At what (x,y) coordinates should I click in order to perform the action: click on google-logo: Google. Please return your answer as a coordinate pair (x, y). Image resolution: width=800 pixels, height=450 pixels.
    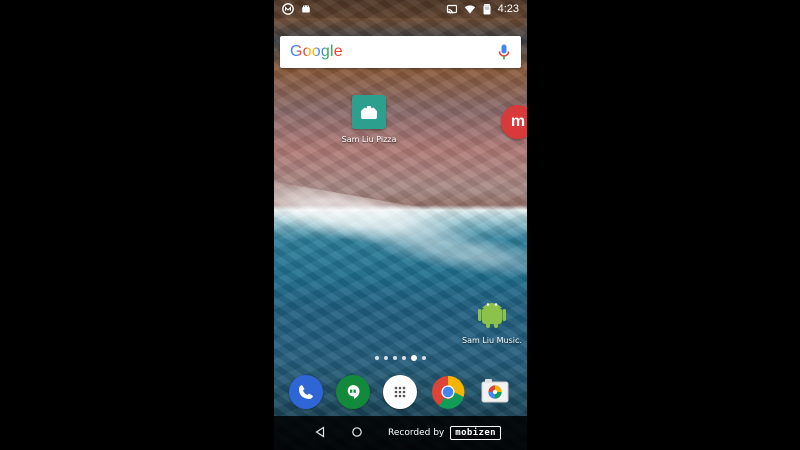
    Looking at the image, I should click on (316, 51).